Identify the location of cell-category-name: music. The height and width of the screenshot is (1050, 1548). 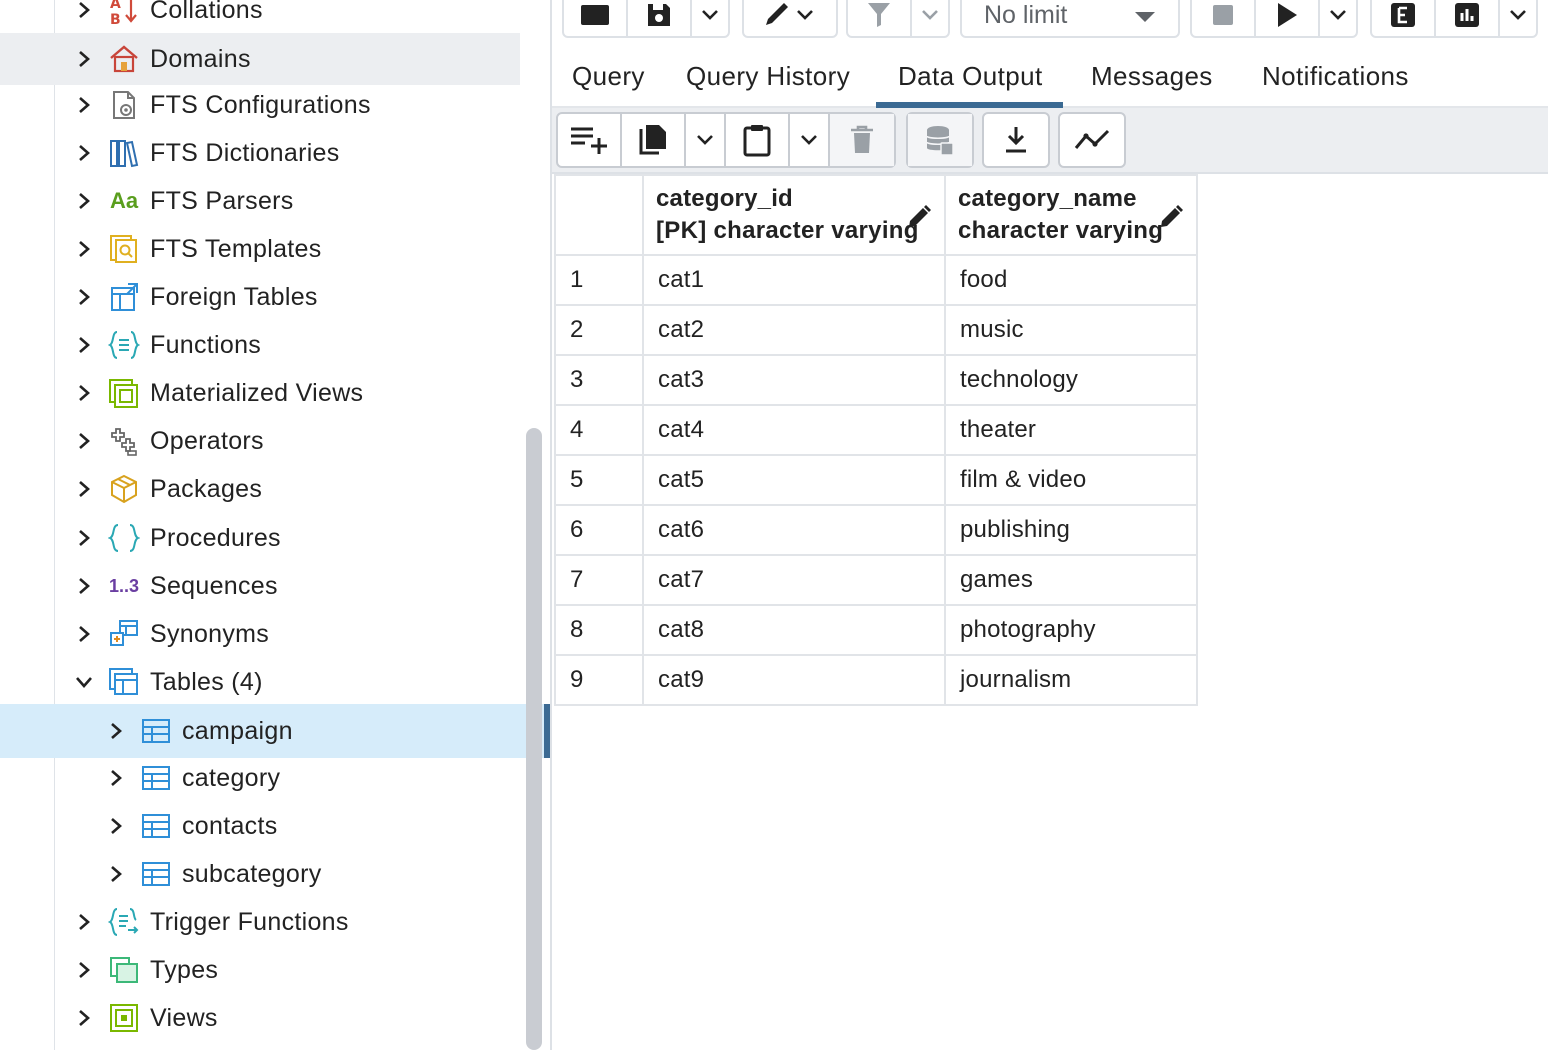
(1071, 330).